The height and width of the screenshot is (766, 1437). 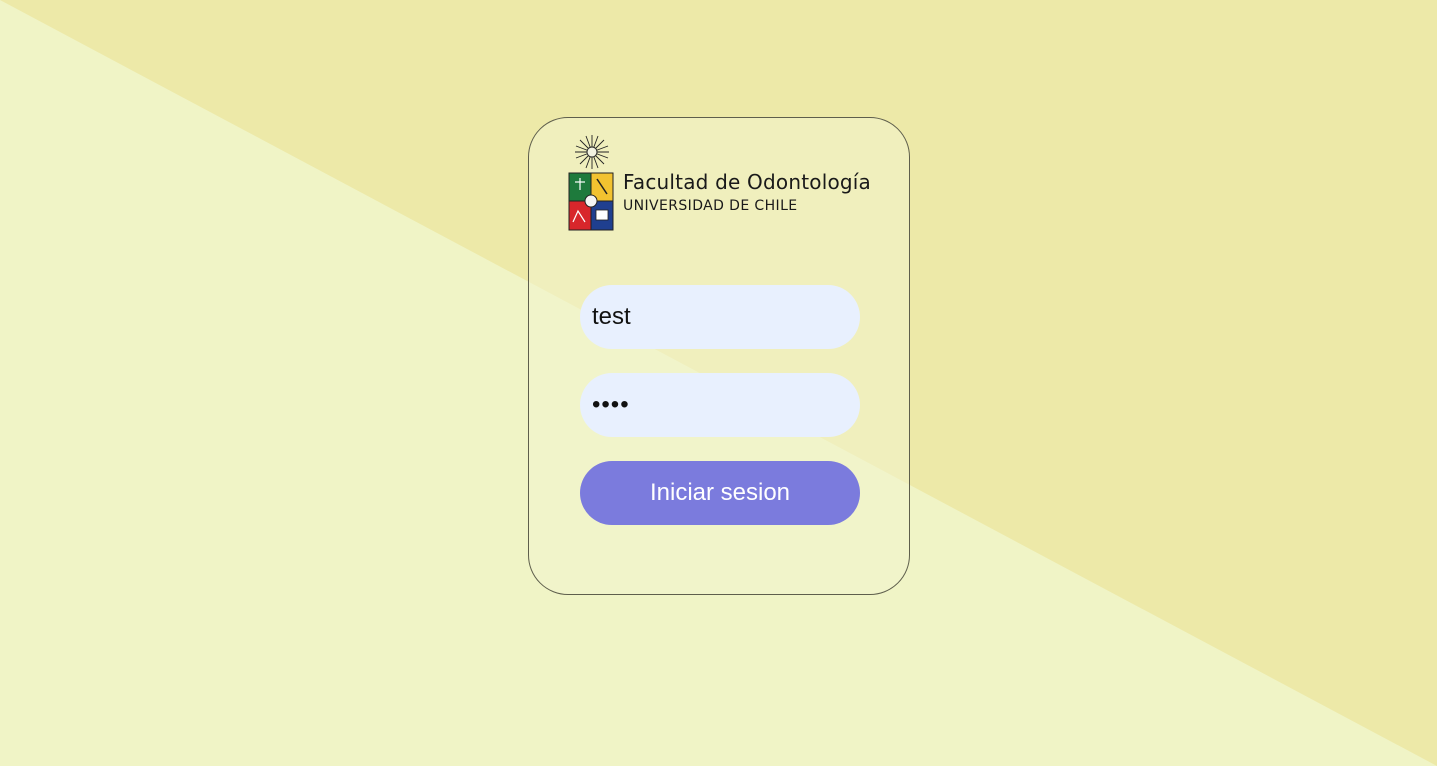 What do you see at coordinates (747, 182) in the screenshot?
I see `faculty-title: Facultad de Odontología` at bounding box center [747, 182].